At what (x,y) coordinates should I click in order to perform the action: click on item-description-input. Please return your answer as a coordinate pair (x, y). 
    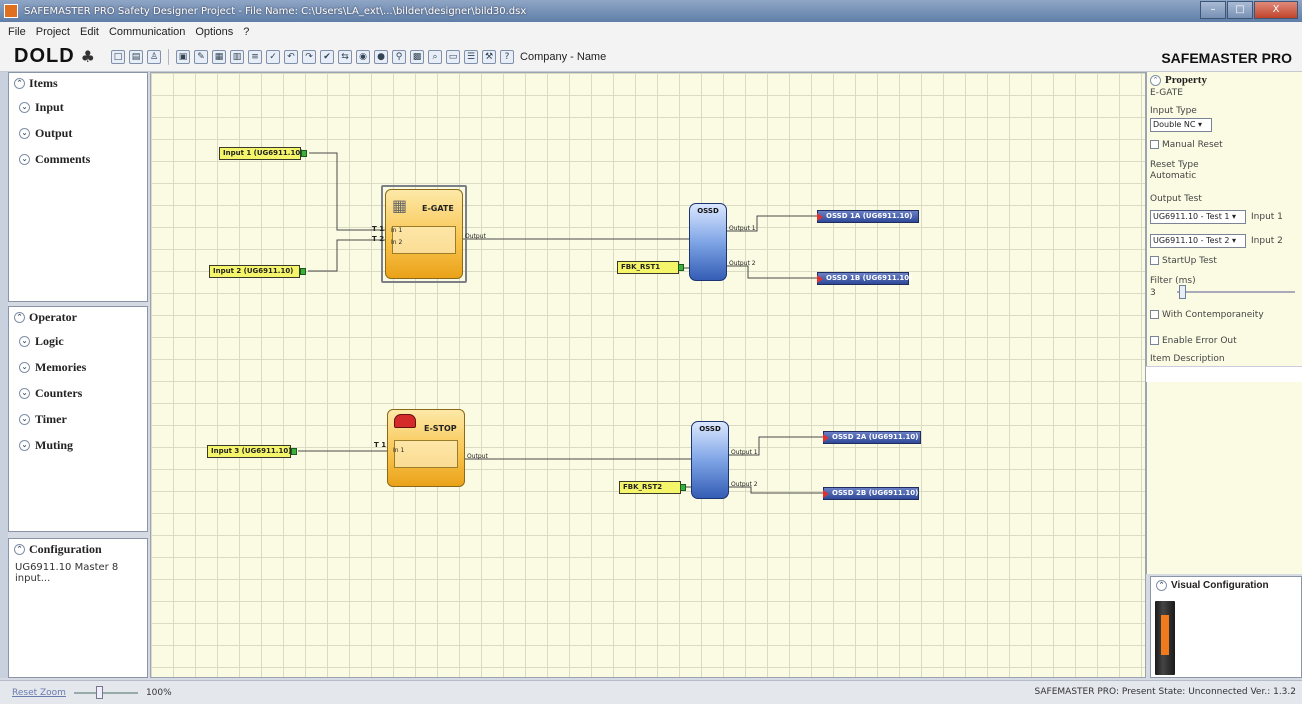
    Looking at the image, I should click on (1224, 374).